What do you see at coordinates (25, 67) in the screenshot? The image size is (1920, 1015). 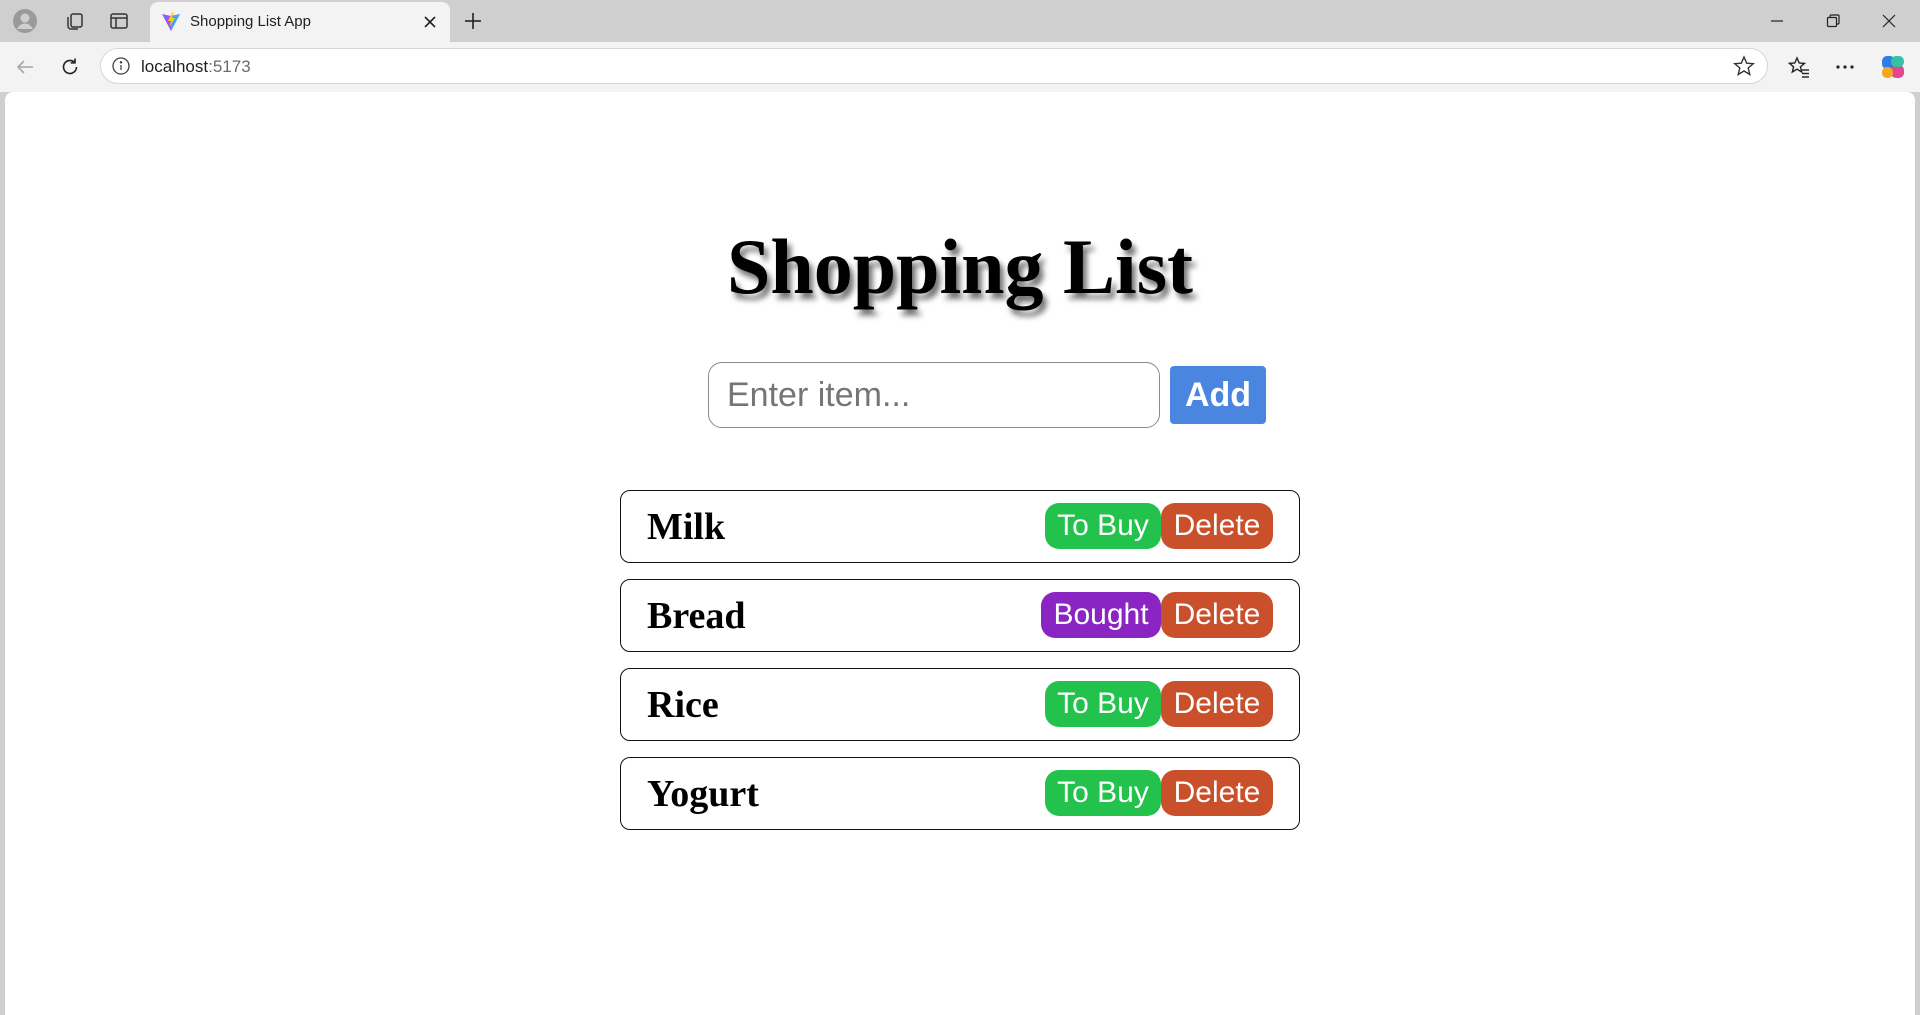 I see `back-icon` at bounding box center [25, 67].